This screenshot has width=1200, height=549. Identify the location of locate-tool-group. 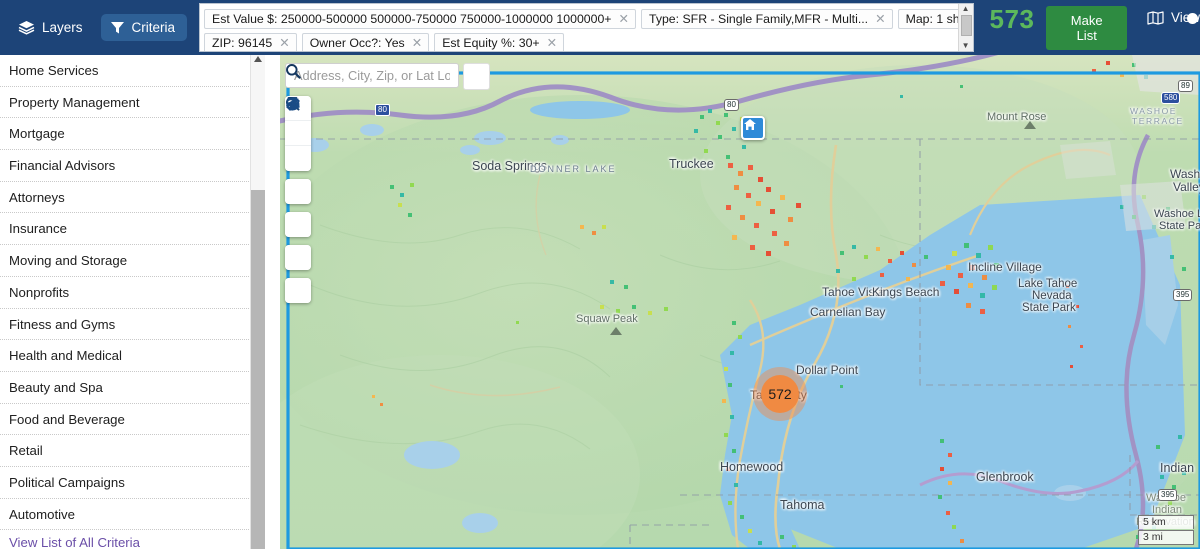
(298, 167).